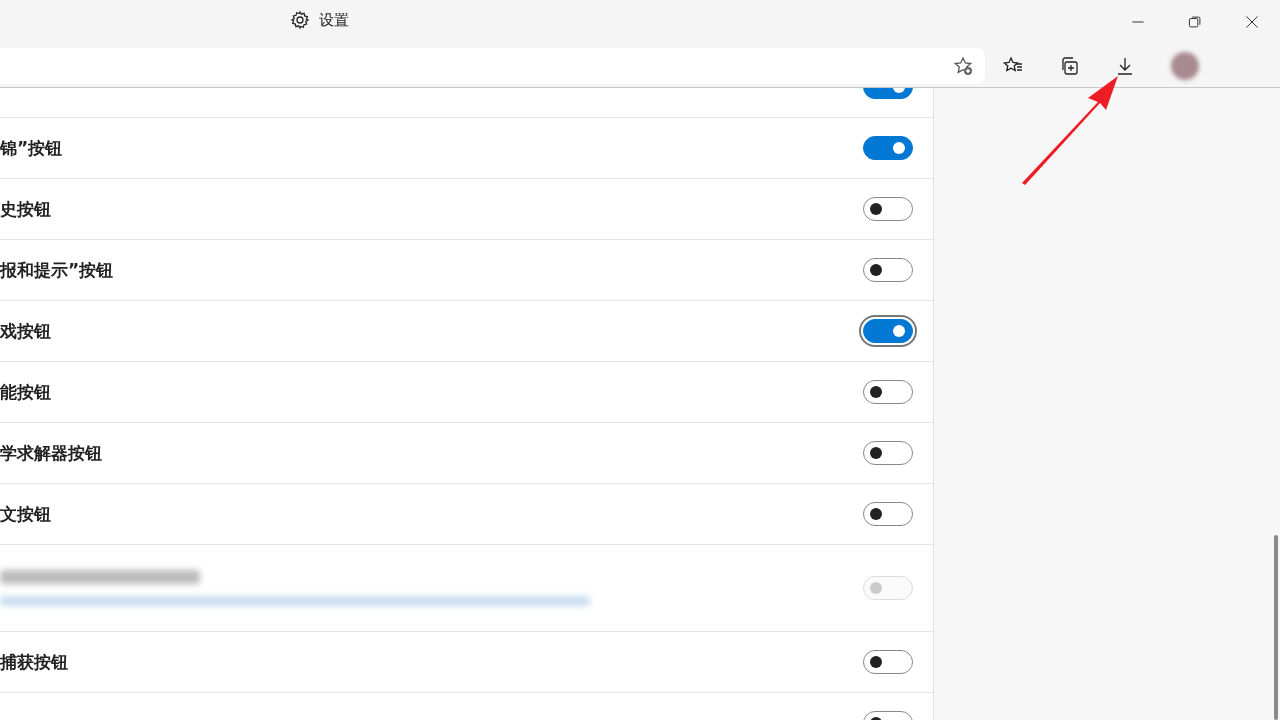 This screenshot has height=720, width=1280. I want to click on setting-label: 戏按钮, so click(25, 331).